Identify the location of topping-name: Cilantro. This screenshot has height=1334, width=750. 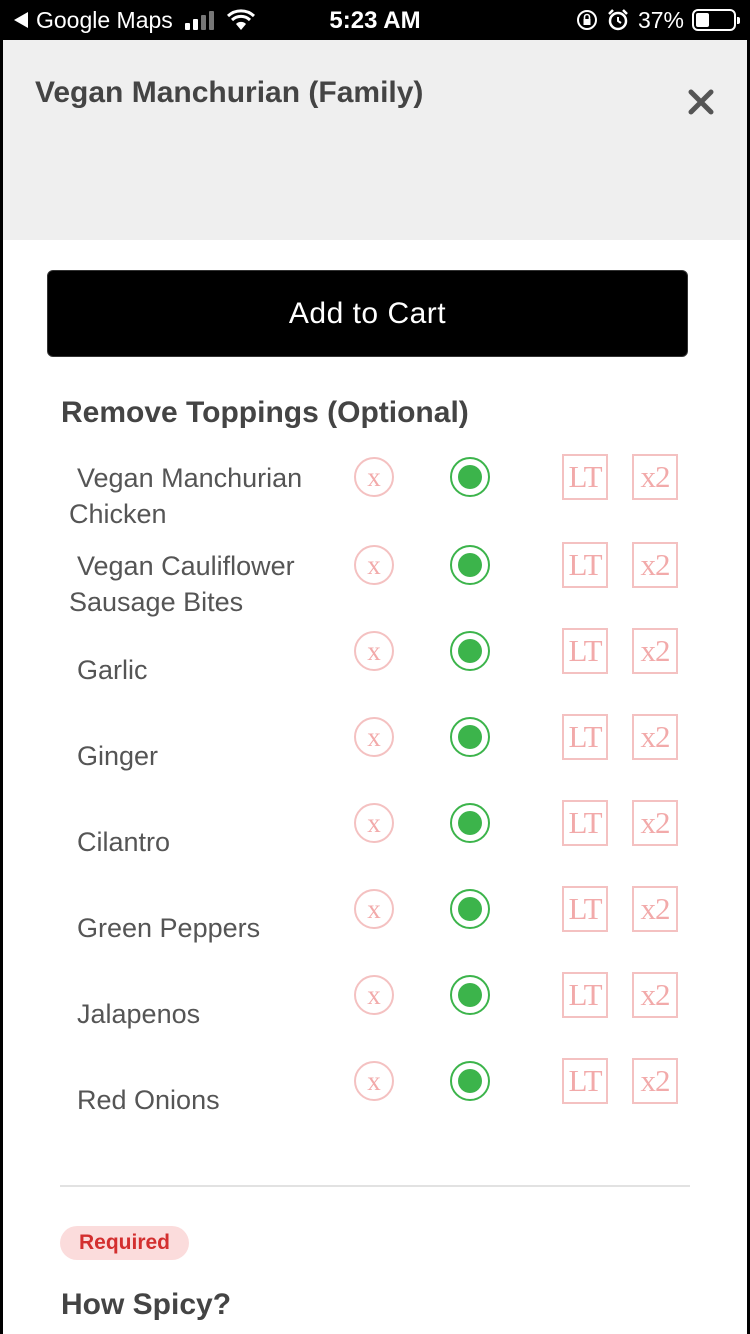
(124, 842).